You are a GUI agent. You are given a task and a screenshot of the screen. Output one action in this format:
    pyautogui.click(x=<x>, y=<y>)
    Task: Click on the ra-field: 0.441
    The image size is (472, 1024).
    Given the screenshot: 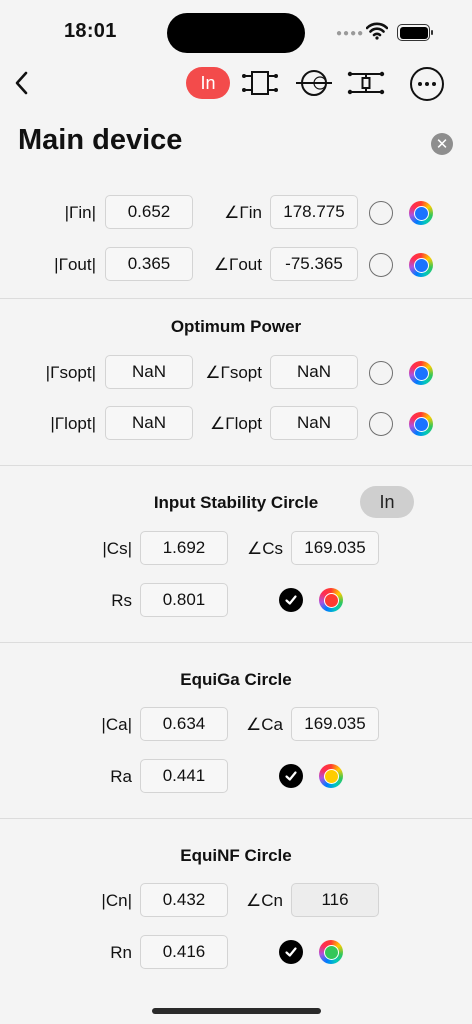 What is the action you would take?
    pyautogui.click(x=184, y=776)
    